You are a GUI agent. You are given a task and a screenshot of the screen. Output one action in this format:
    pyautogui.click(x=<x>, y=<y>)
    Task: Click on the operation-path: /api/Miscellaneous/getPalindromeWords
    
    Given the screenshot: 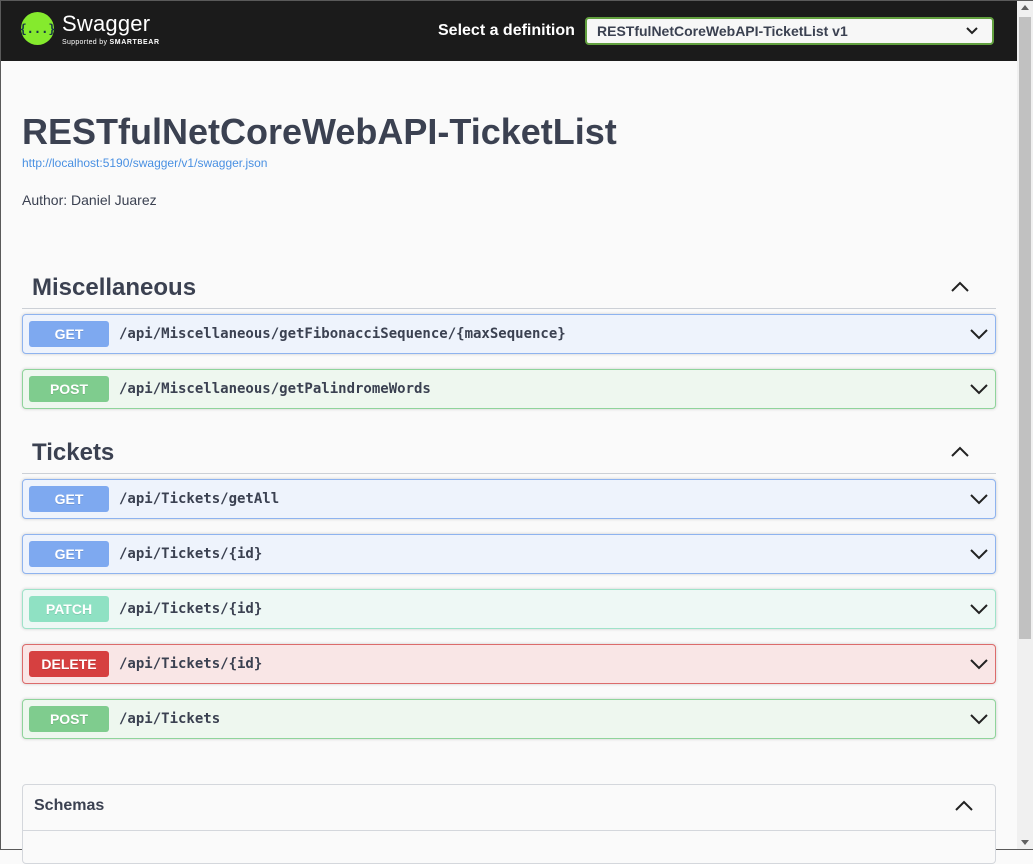 What is the action you would take?
    pyautogui.click(x=275, y=389)
    